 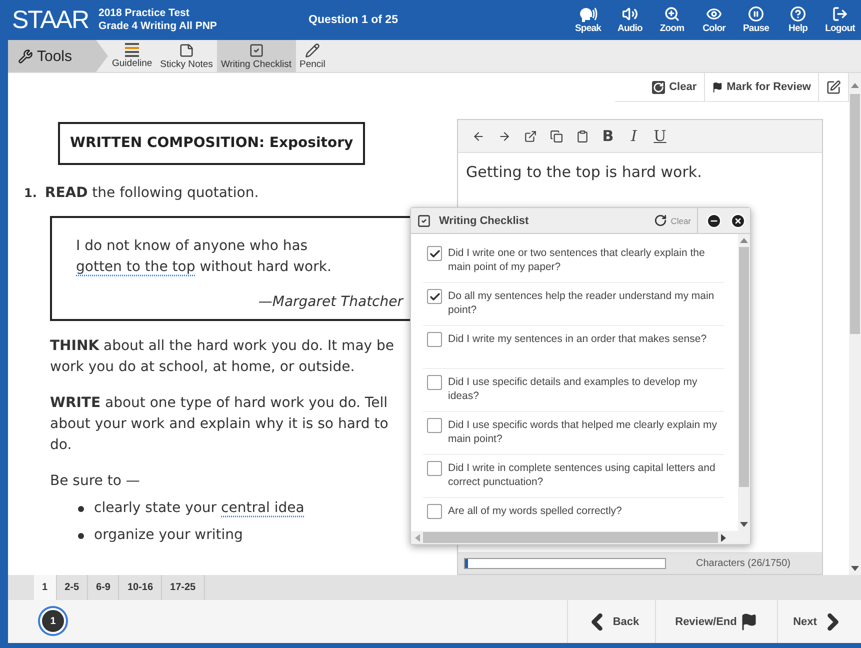 What do you see at coordinates (192, 246) in the screenshot?
I see `quotation-line: I do not know of anyone who has` at bounding box center [192, 246].